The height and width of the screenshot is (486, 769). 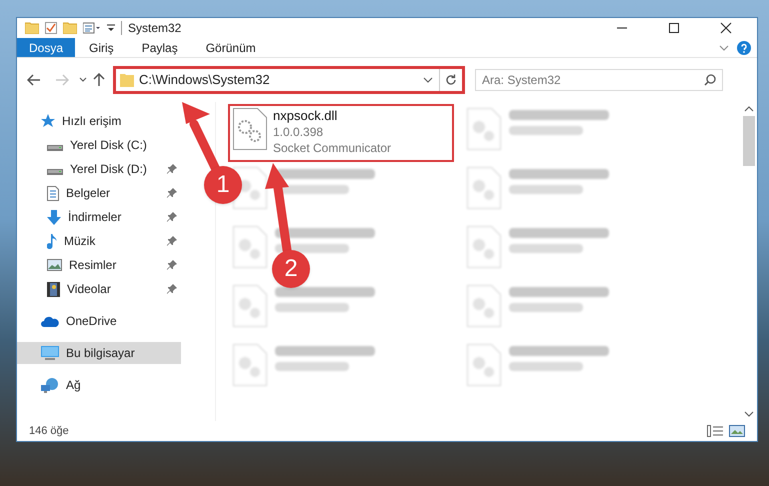 I want to click on checkbox-icon, so click(x=51, y=28).